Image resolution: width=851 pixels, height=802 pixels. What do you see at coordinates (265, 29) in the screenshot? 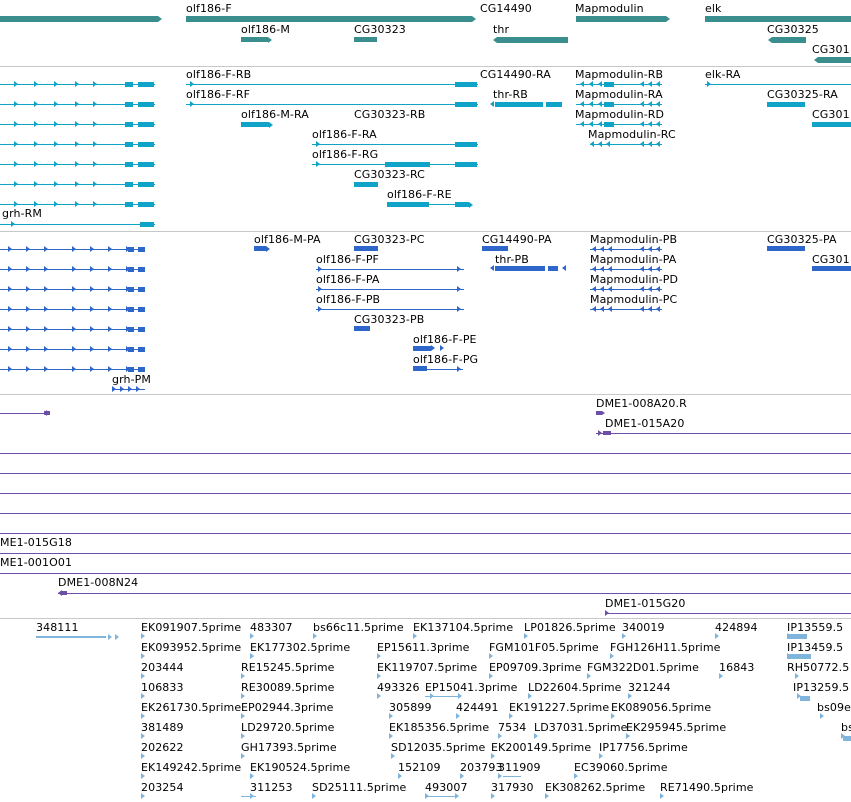
I see `gene-label: olf186-M` at bounding box center [265, 29].